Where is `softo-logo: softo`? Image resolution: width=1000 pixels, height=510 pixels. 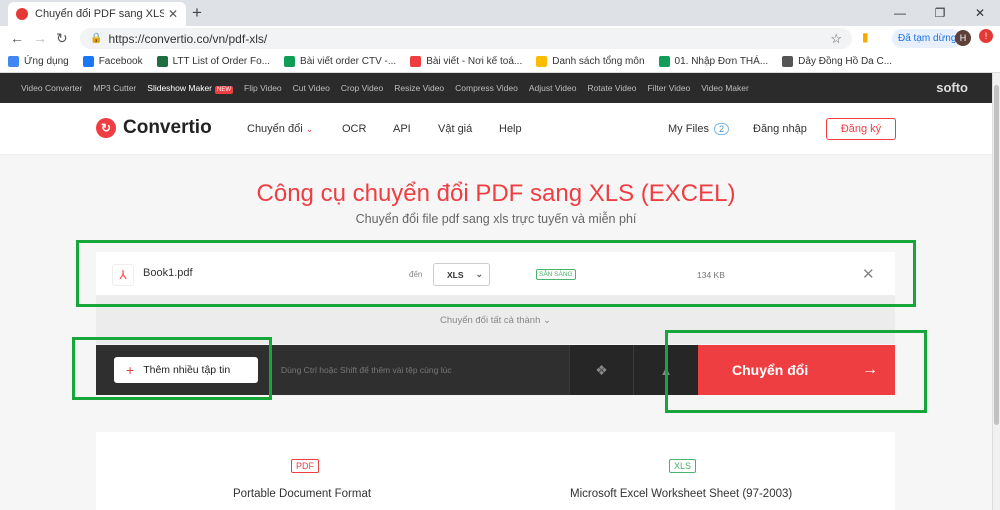 softo-logo: softo is located at coordinates (952, 87).